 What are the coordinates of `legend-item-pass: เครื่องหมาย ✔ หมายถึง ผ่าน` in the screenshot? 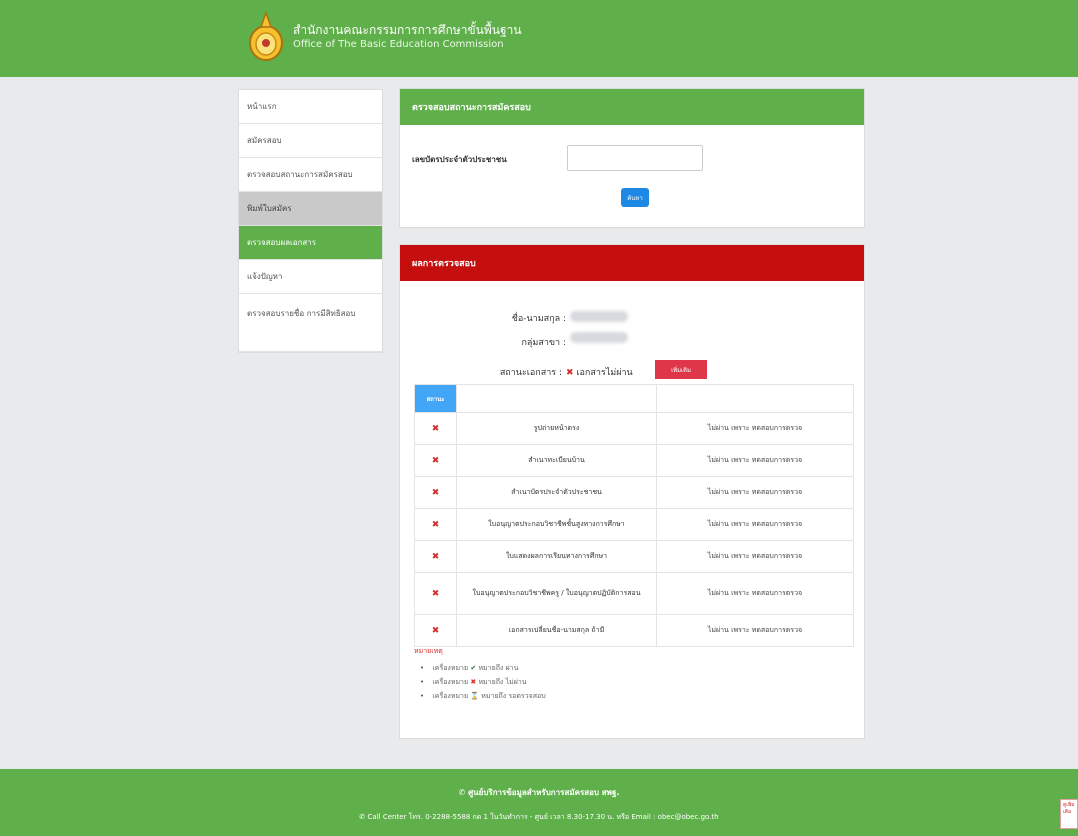 It's located at (483, 668).